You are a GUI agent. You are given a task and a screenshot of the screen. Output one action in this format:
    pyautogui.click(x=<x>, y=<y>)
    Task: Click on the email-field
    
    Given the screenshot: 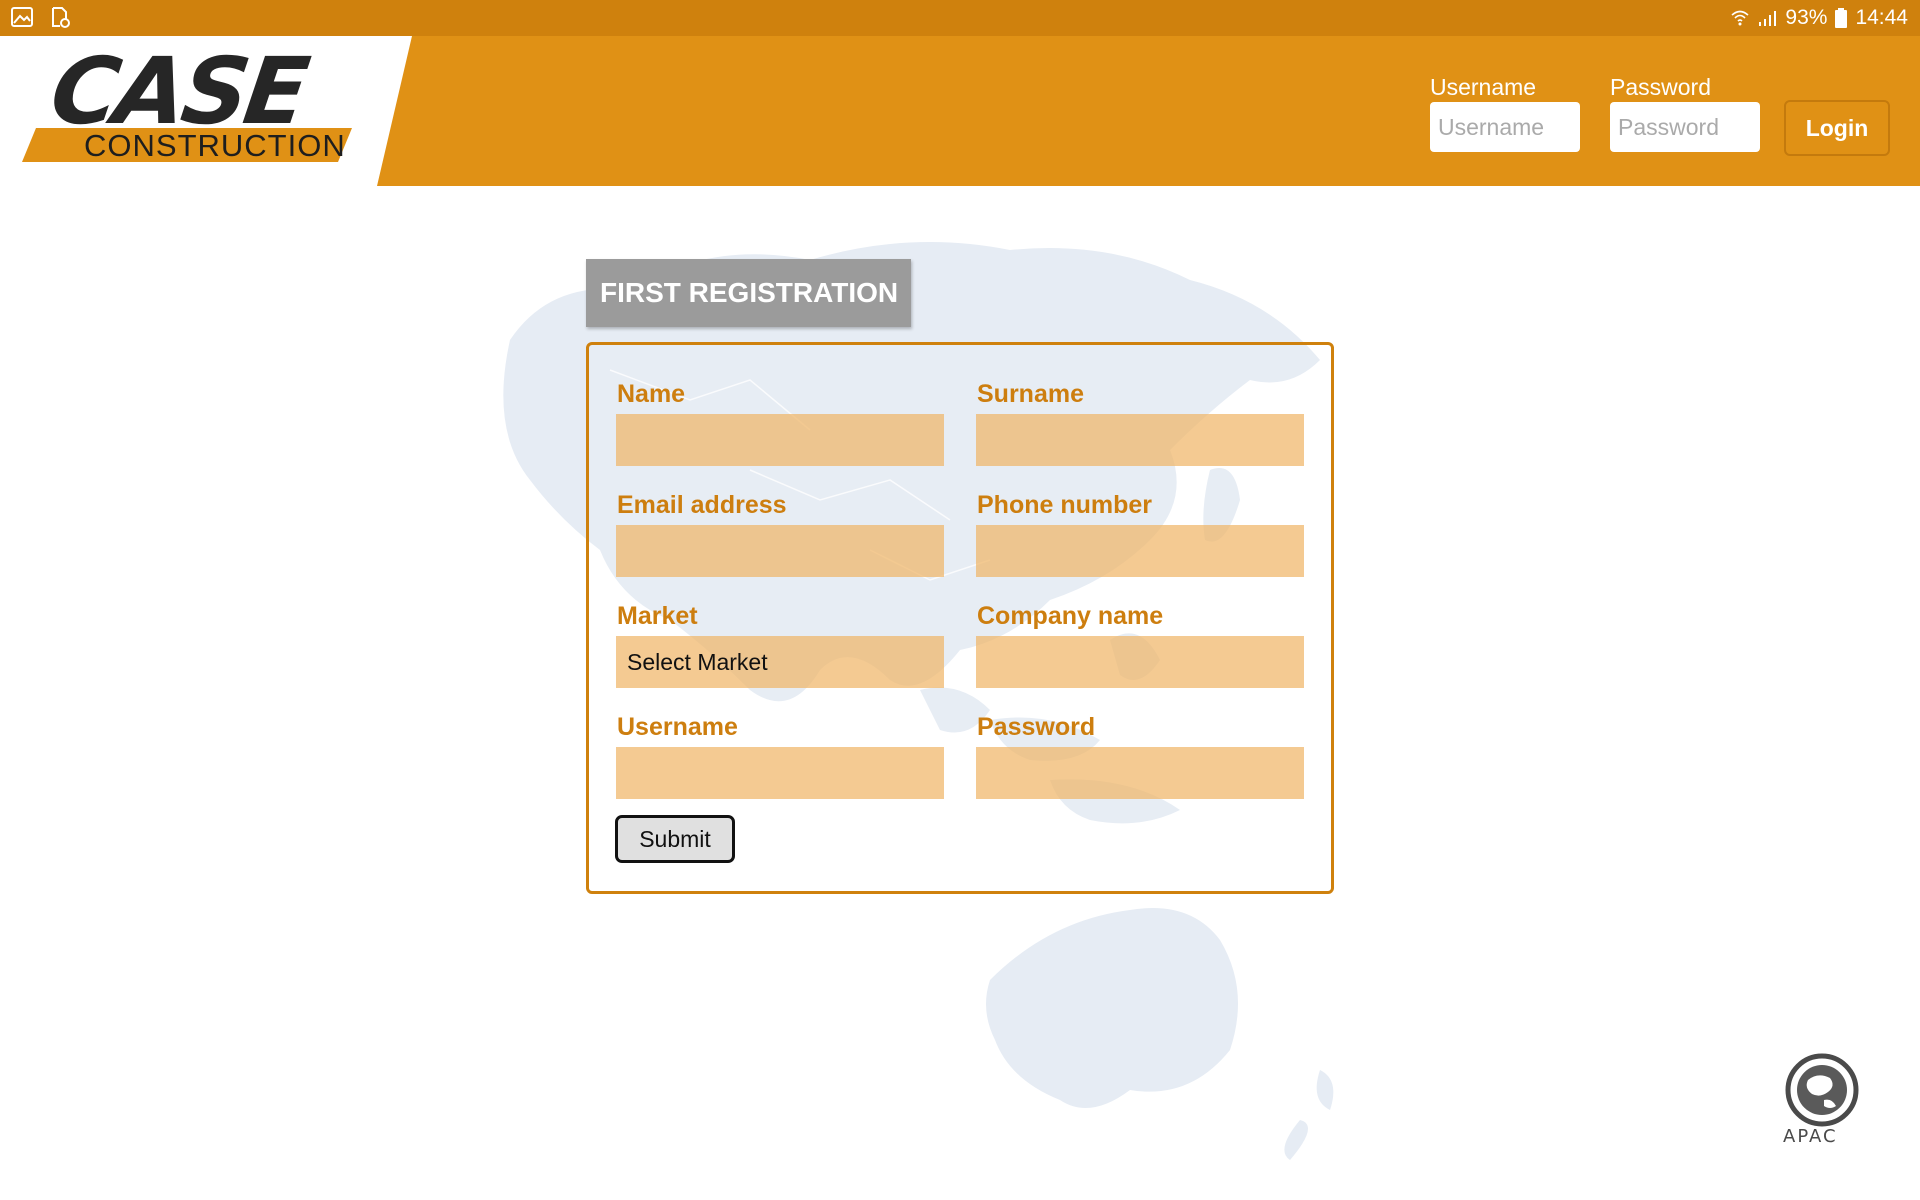 What is the action you would take?
    pyautogui.click(x=780, y=551)
    